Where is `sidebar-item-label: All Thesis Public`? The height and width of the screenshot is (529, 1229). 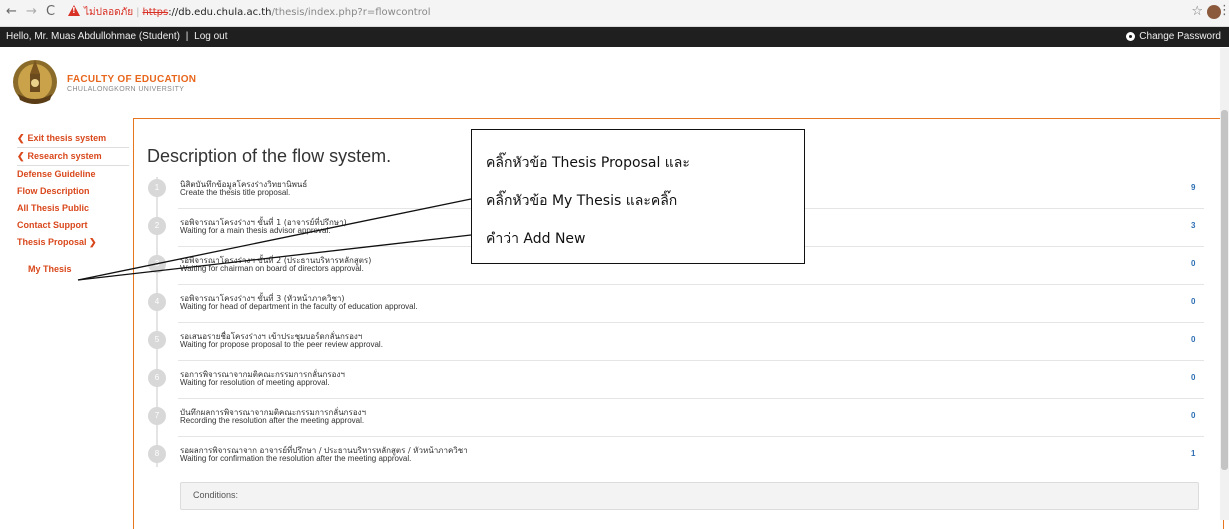
sidebar-item-label: All Thesis Public is located at coordinates (53, 208).